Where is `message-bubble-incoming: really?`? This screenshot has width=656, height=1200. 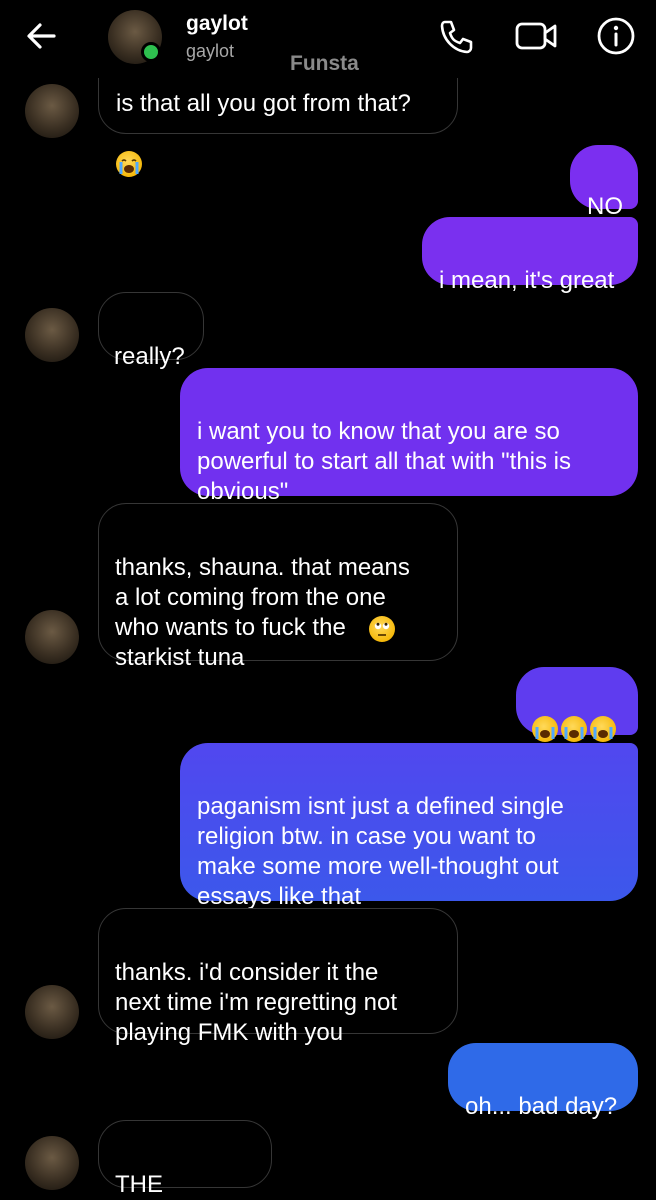 message-bubble-incoming: really? is located at coordinates (151, 331).